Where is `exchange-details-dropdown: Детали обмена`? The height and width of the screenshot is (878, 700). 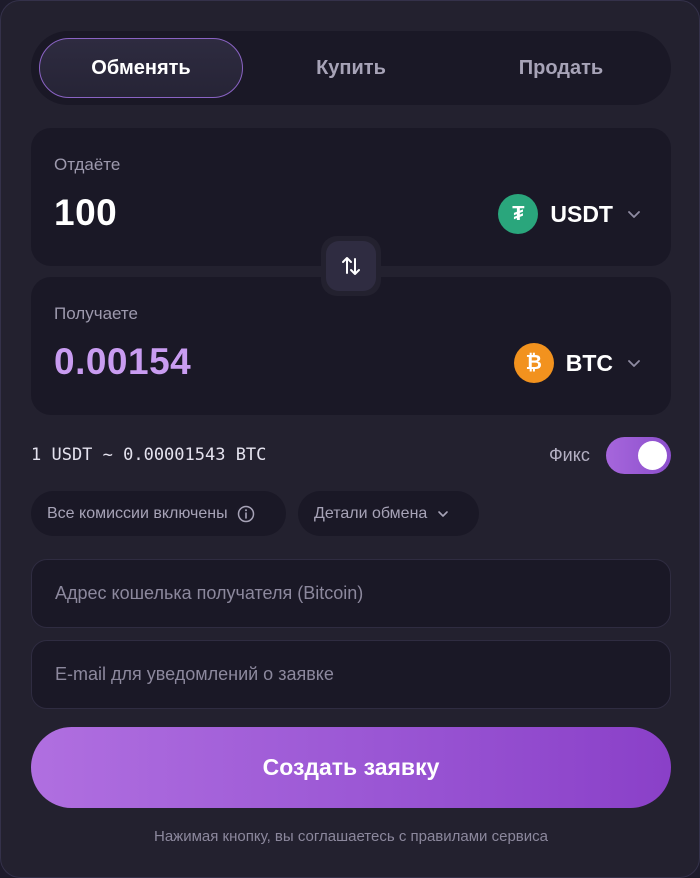 exchange-details-dropdown: Детали обмена is located at coordinates (388, 513).